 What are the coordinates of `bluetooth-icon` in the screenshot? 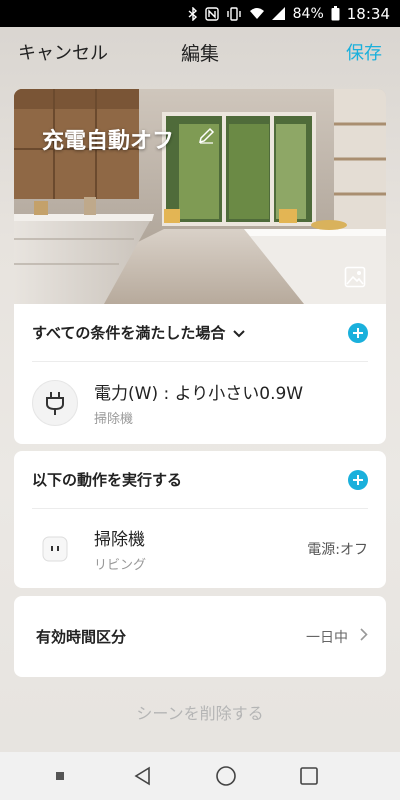 It's located at (193, 13).